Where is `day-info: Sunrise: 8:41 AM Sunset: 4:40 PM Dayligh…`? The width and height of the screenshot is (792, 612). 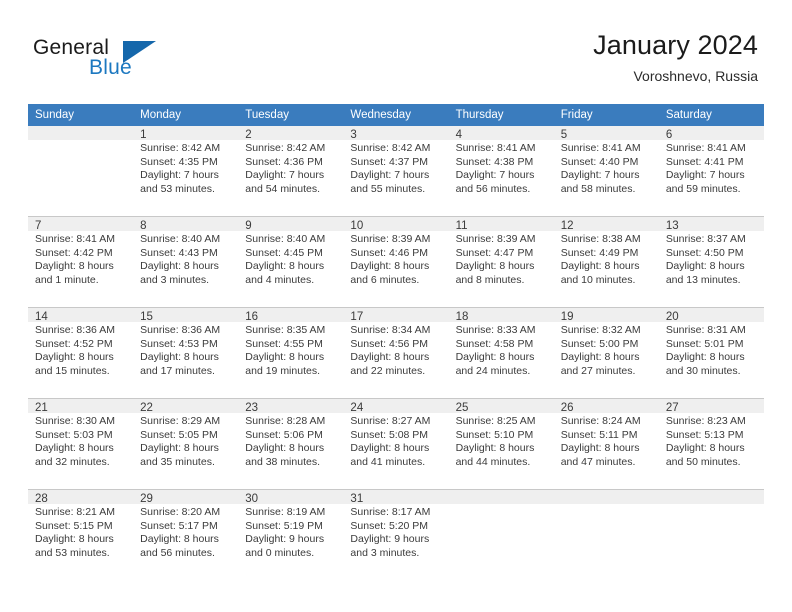
day-info: Sunrise: 8:41 AM Sunset: 4:40 PM Dayligh… is located at coordinates (606, 168).